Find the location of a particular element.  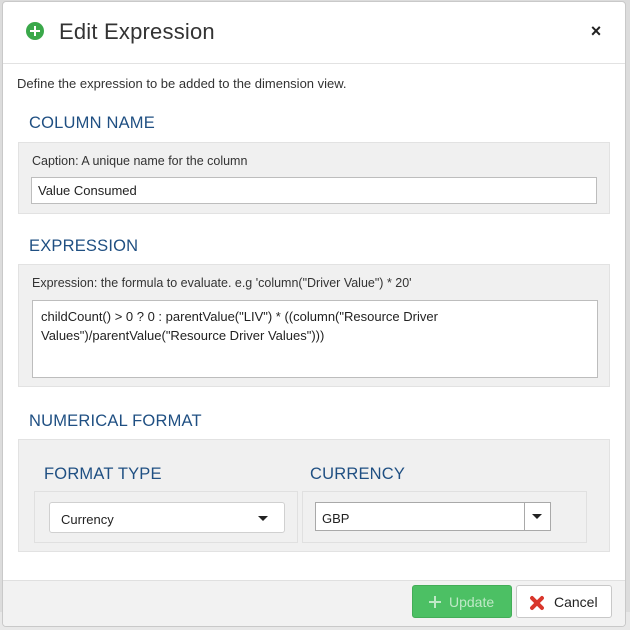

close-icon: × is located at coordinates (596, 31).